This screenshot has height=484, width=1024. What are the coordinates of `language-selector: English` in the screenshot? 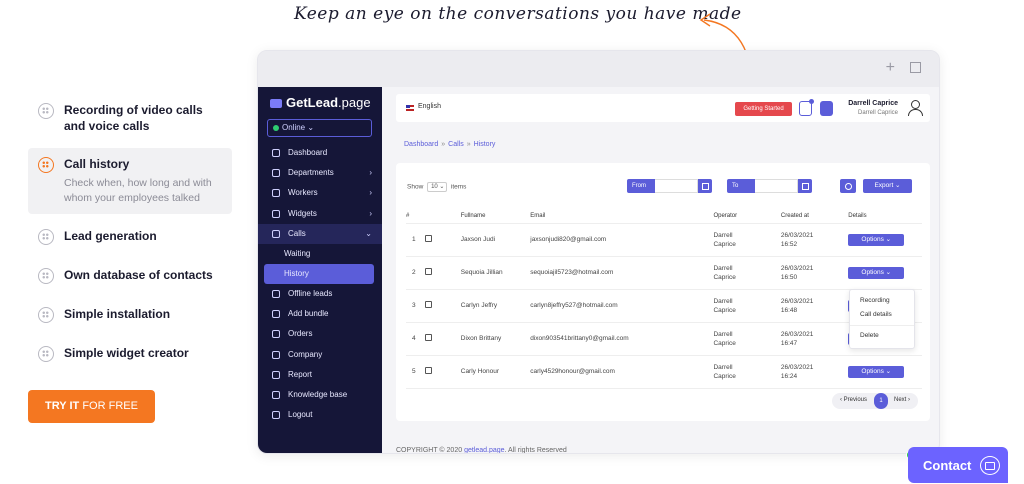 It's located at (429, 106).